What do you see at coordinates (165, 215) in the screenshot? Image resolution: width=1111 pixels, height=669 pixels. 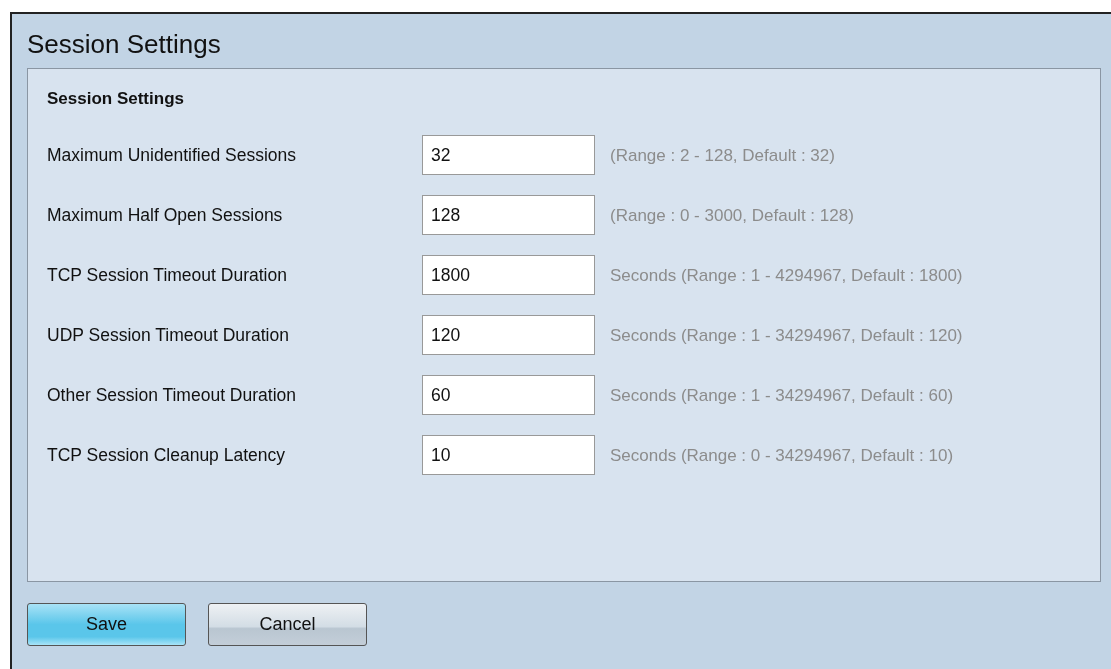 I see `field-label: Maximum Half Open Sessions` at bounding box center [165, 215].